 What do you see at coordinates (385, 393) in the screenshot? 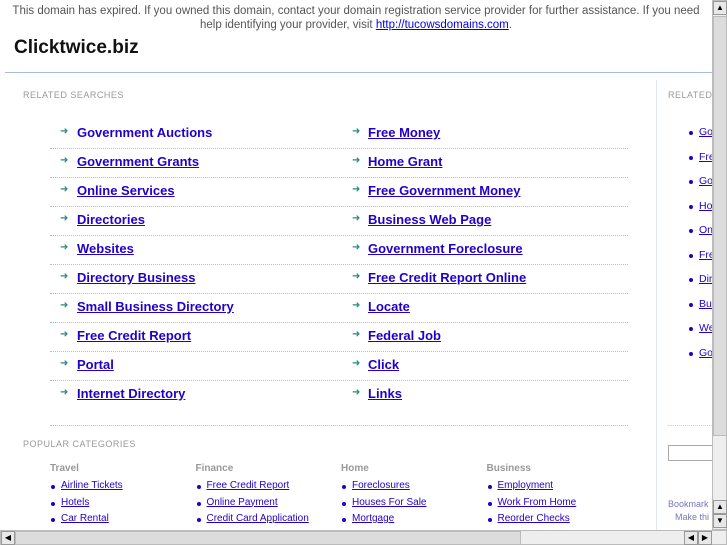
I see `related-search-link: Links` at bounding box center [385, 393].